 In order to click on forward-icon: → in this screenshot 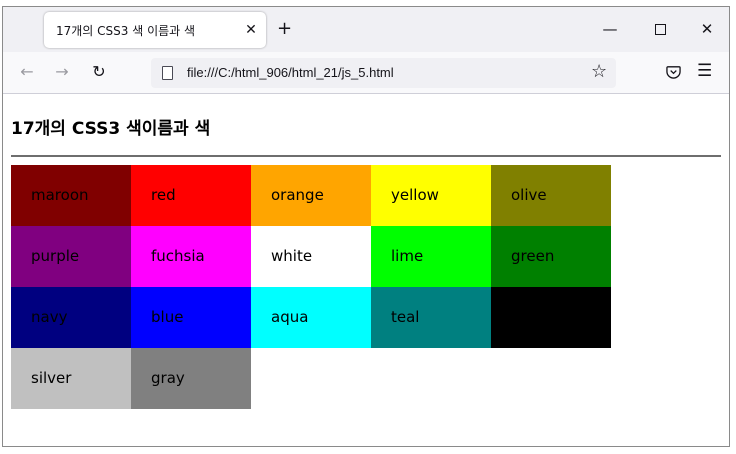, I will do `click(62, 72)`.